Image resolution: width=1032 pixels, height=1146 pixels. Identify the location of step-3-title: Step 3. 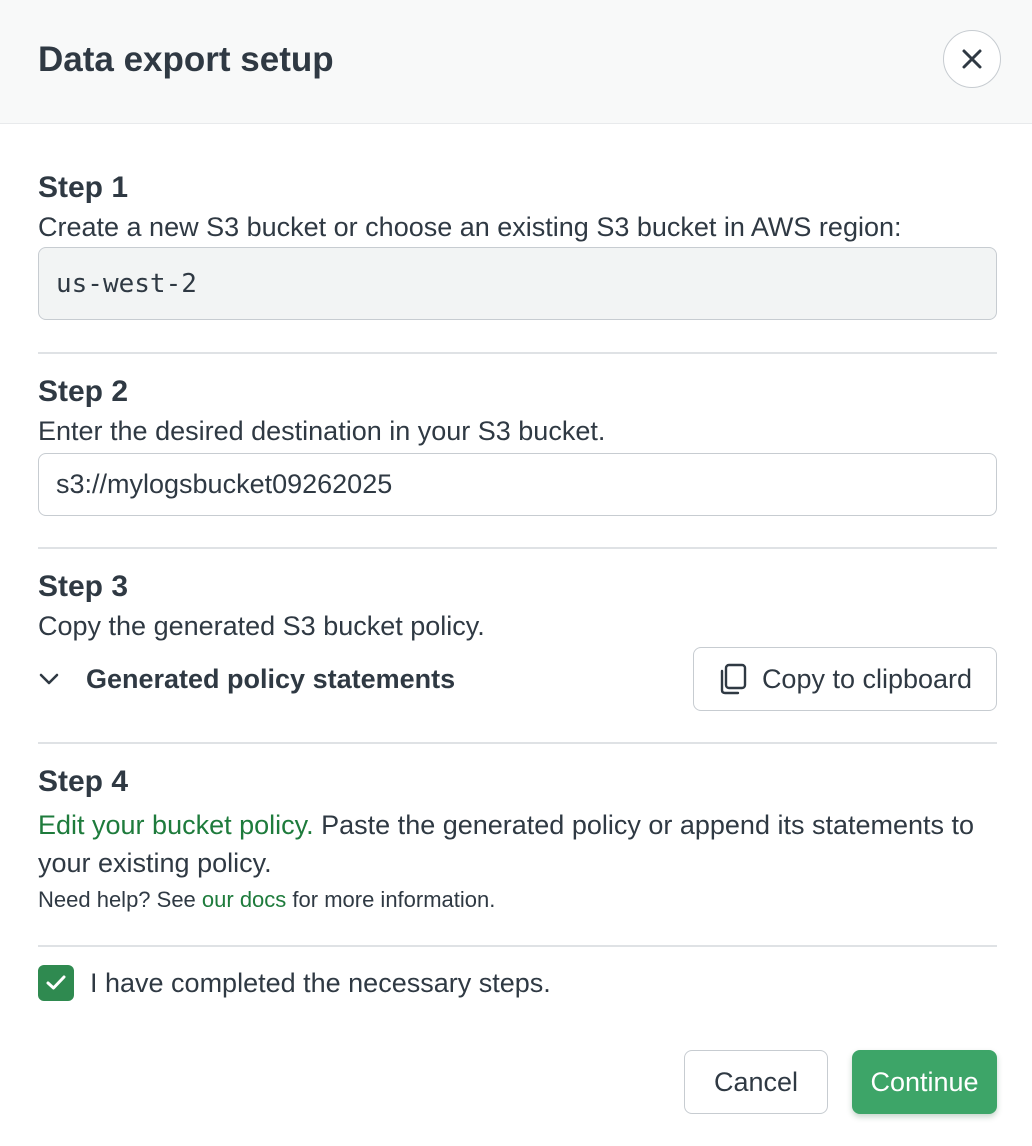
(83, 586).